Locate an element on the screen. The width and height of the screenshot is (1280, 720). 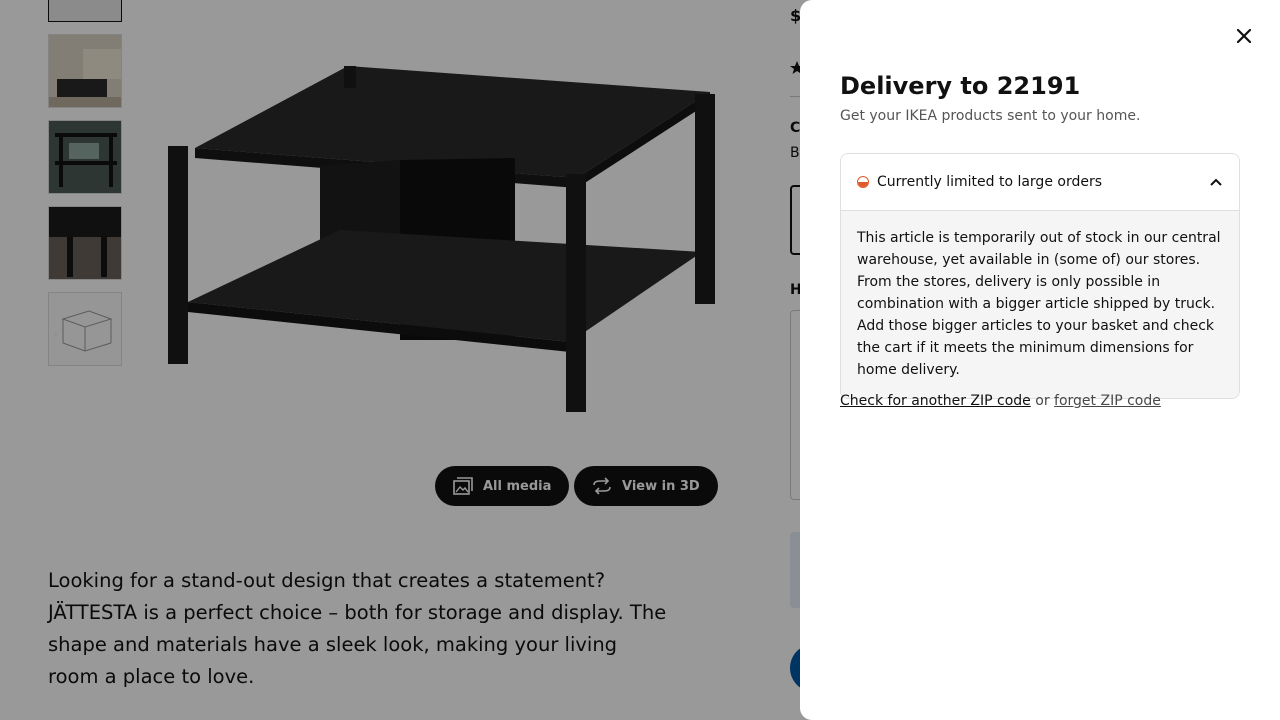
status-label: Currently limited to large orders is located at coordinates (990, 182).